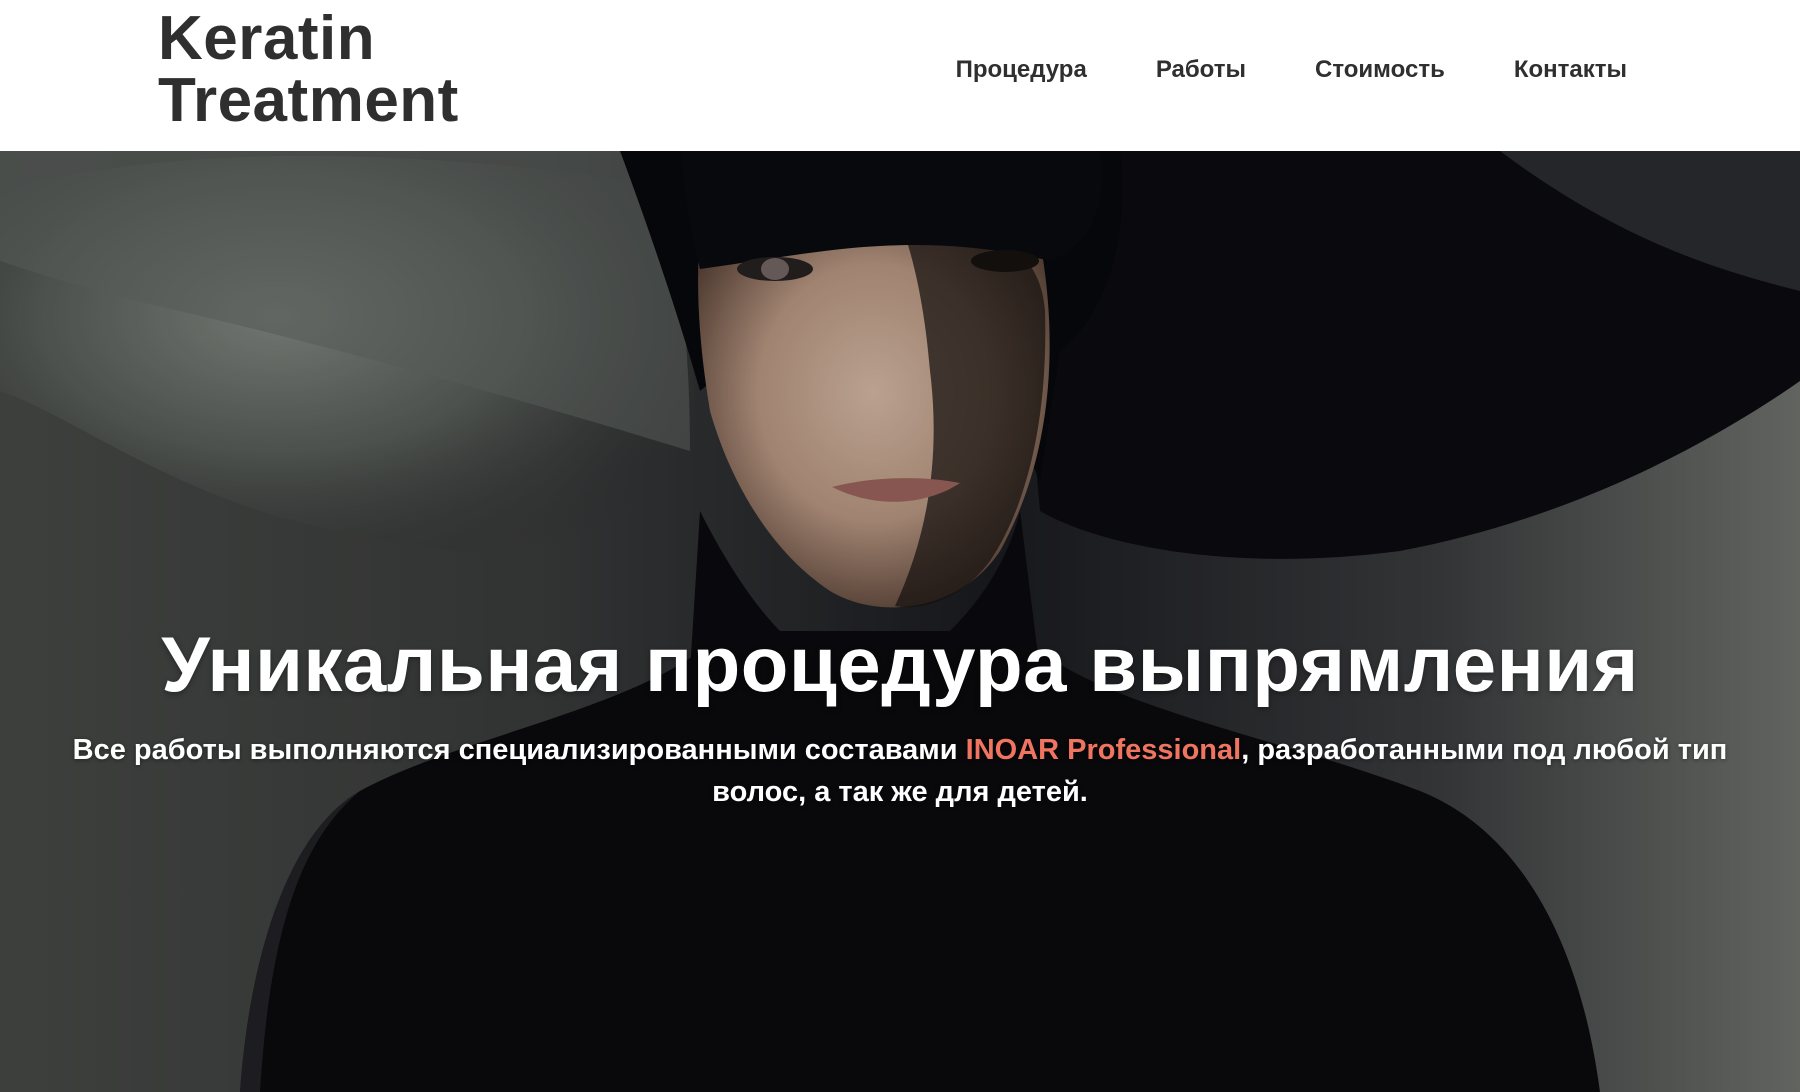 Image resolution: width=1800 pixels, height=1092 pixels. What do you see at coordinates (1291, 70) in the screenshot?
I see `main-nav: Процедура Работы Стоимость Контакты` at bounding box center [1291, 70].